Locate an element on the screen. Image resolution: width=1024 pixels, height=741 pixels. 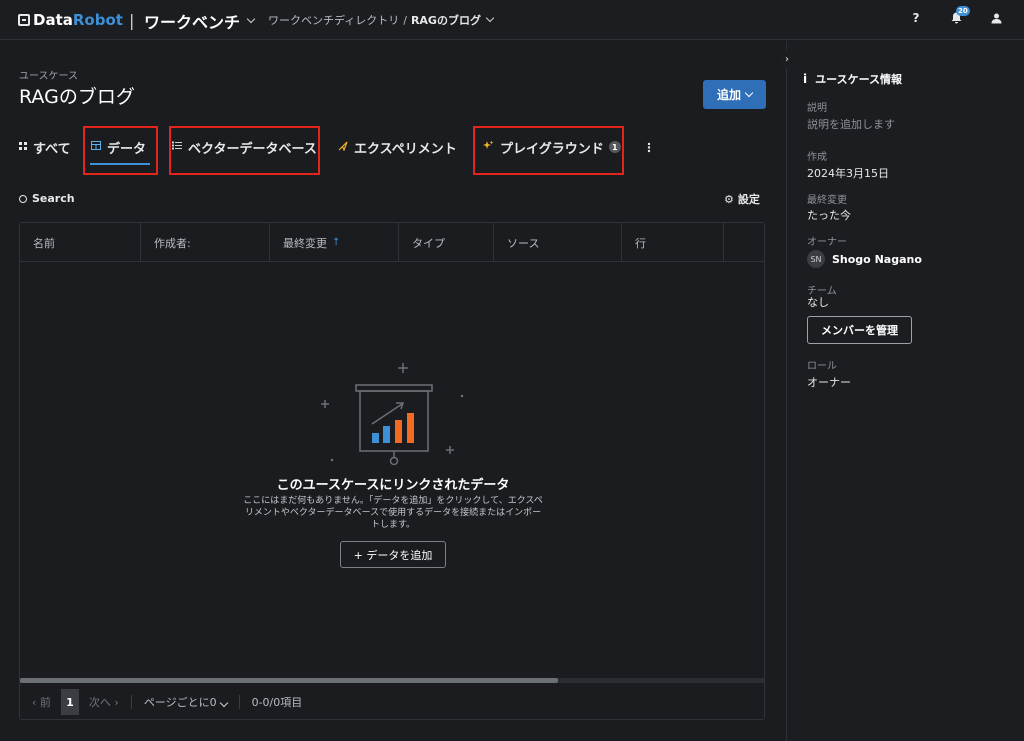
prev-page-button: ‹ 前 is located at coordinates (41, 702).